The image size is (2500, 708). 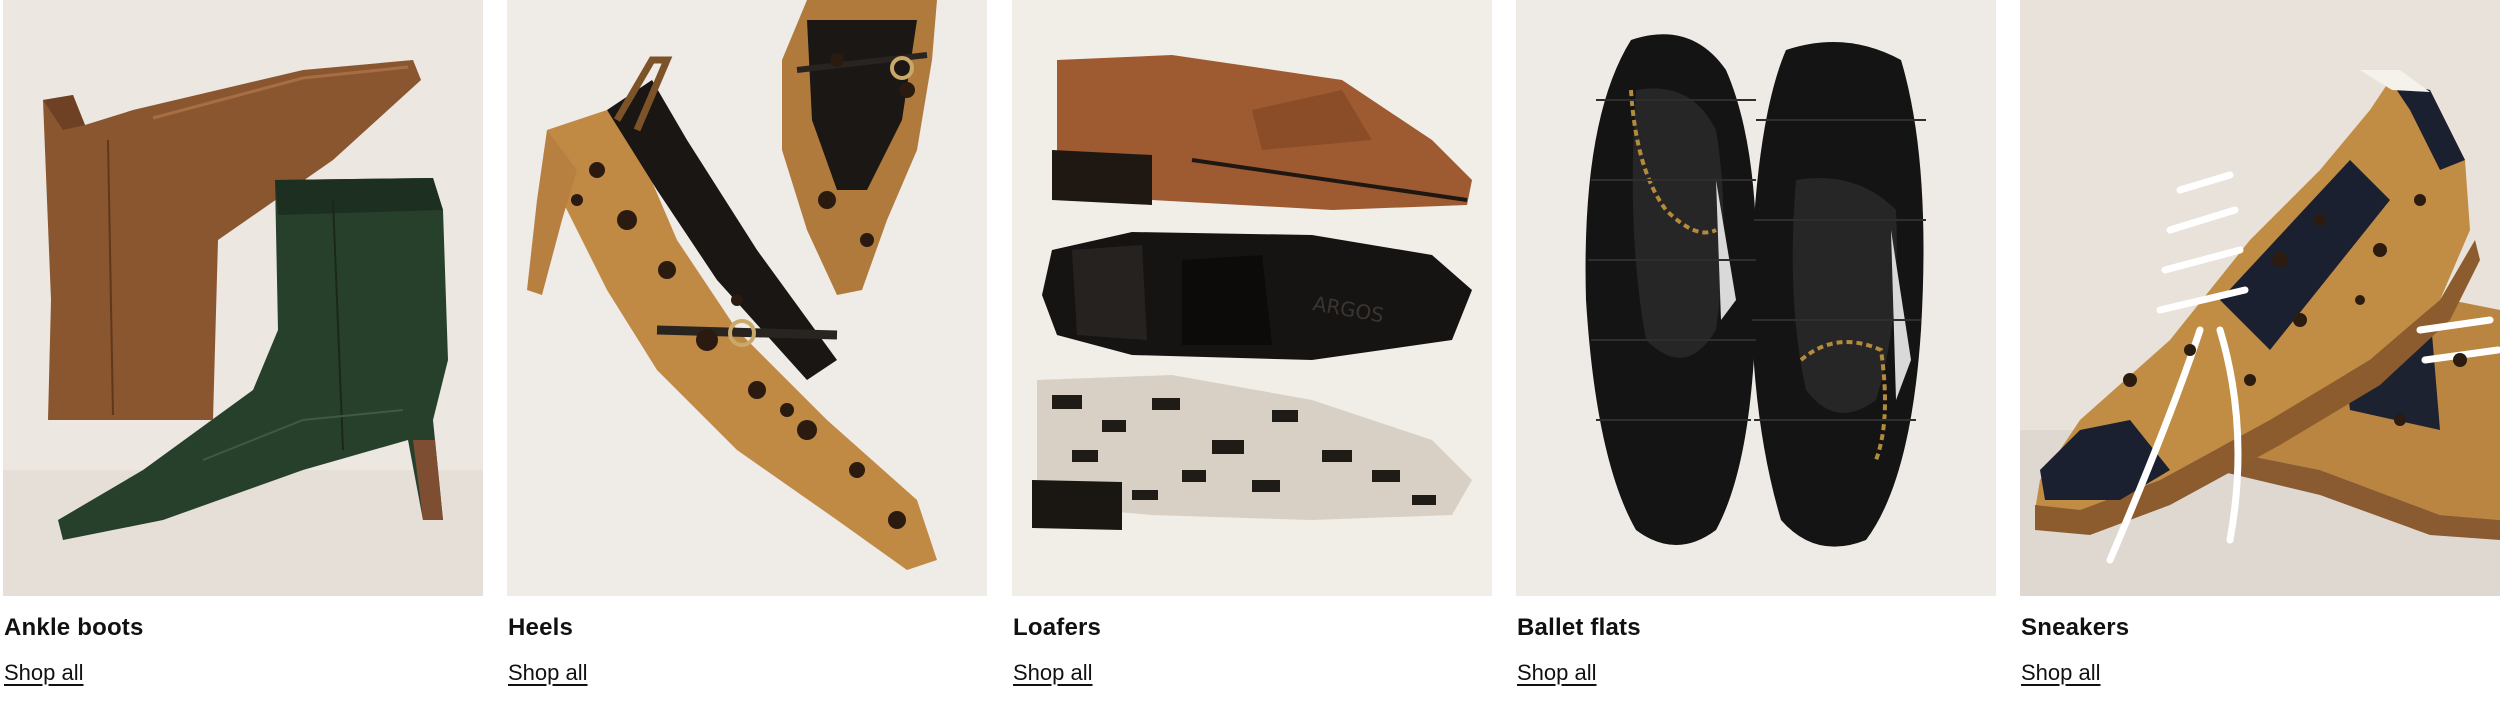 I want to click on category-title: Heels, so click(x=541, y=627).